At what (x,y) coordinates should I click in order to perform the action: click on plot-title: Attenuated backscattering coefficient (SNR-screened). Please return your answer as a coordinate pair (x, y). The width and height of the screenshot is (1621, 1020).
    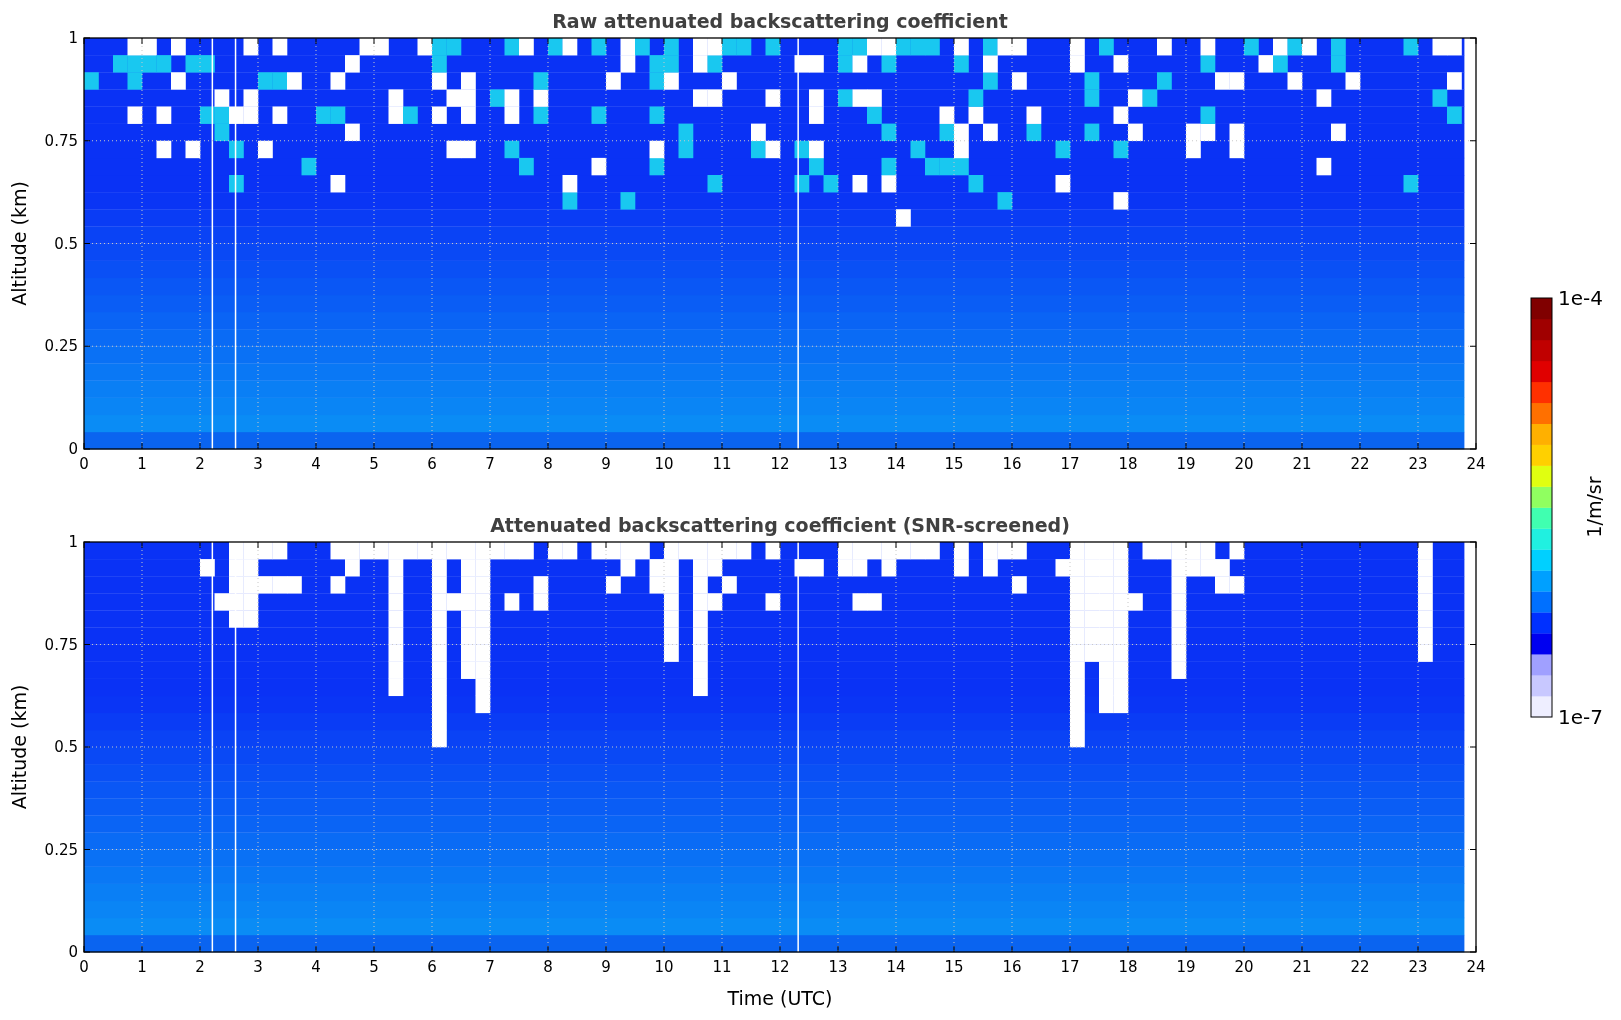
    Looking at the image, I should click on (780, 525).